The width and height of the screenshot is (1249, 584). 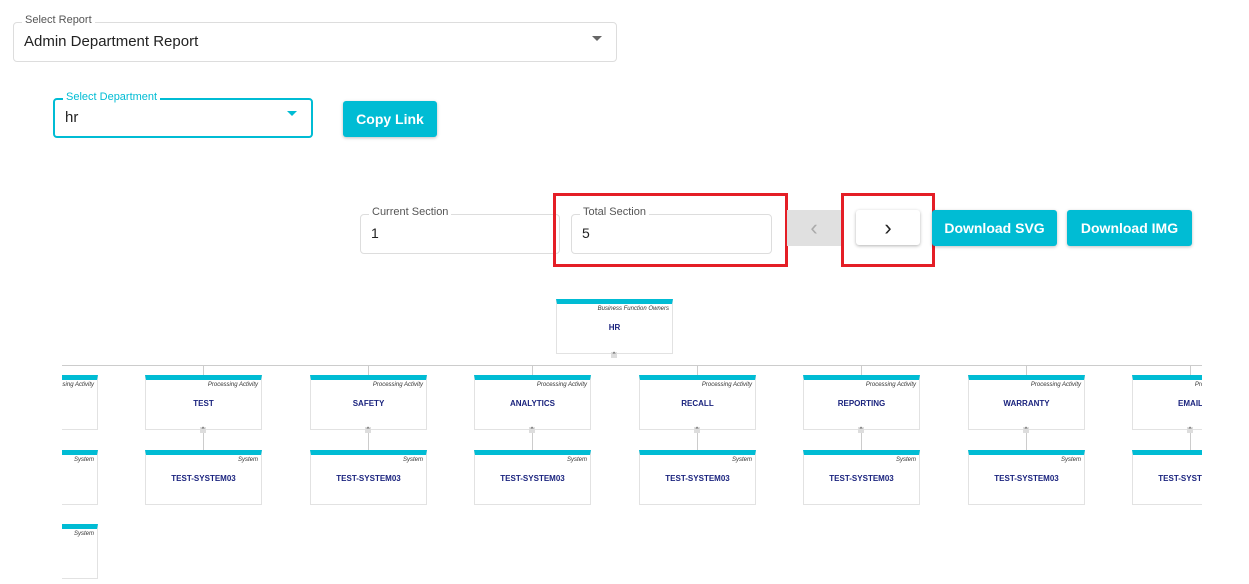 What do you see at coordinates (183, 114) in the screenshot?
I see `select-department: Select Department hr` at bounding box center [183, 114].